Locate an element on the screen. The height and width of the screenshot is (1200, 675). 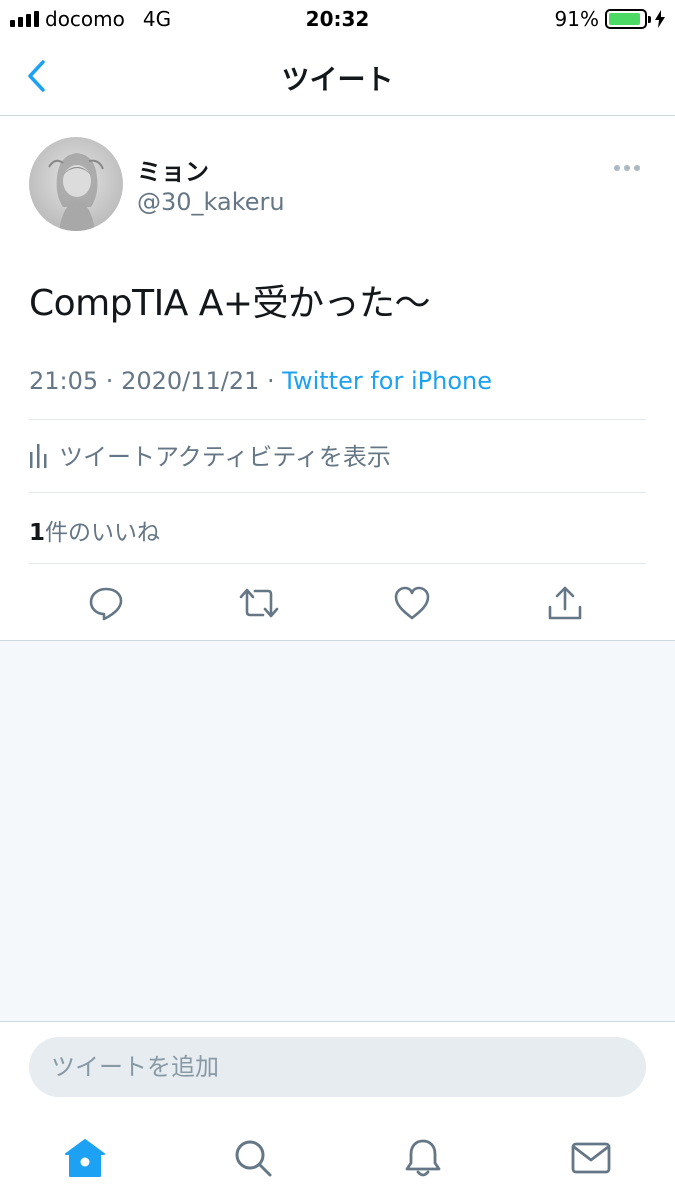
reply-input is located at coordinates (337, 1067).